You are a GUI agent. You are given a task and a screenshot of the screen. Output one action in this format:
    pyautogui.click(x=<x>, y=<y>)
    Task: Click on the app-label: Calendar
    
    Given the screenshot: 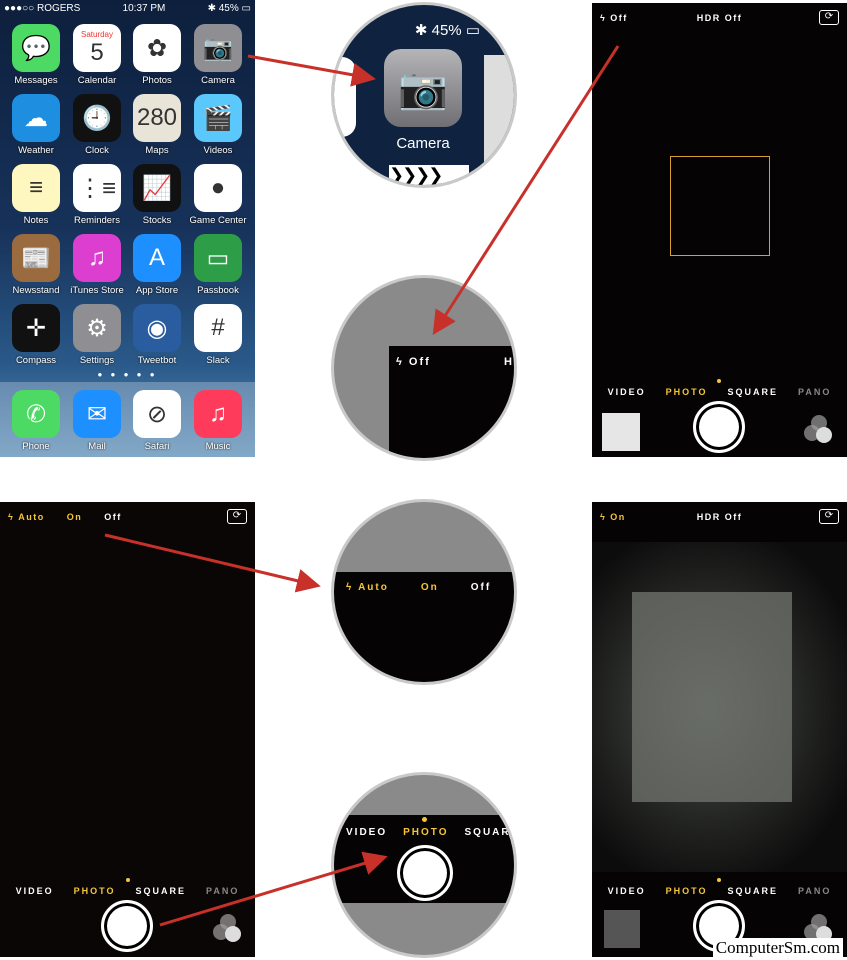 What is the action you would take?
    pyautogui.click(x=97, y=80)
    